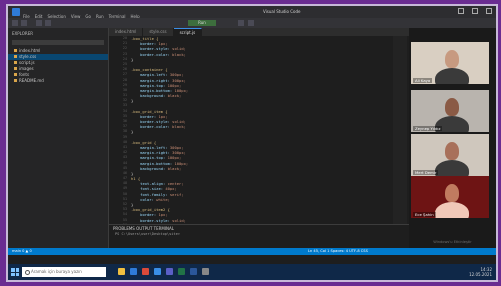  I want to click on settings-icon, so click(241, 23).